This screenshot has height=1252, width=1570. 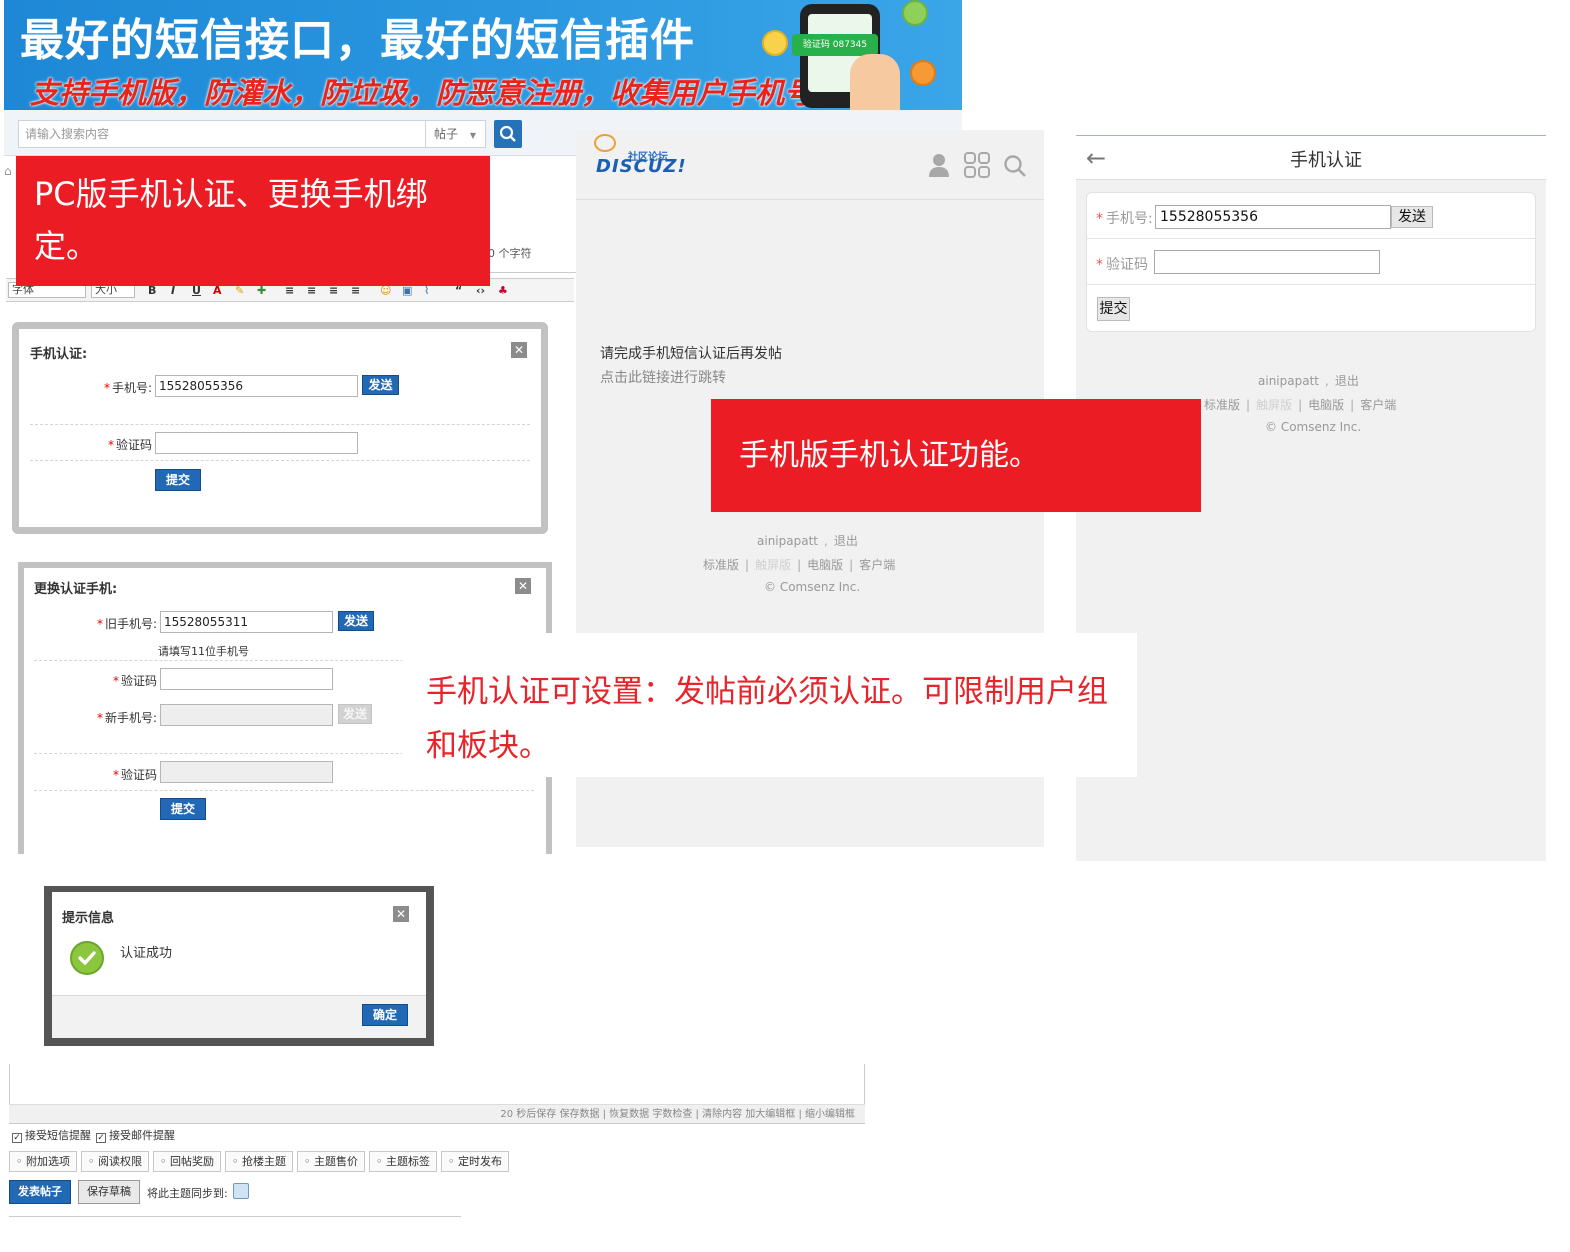 I want to click on coin-icon, so click(x=775, y=43).